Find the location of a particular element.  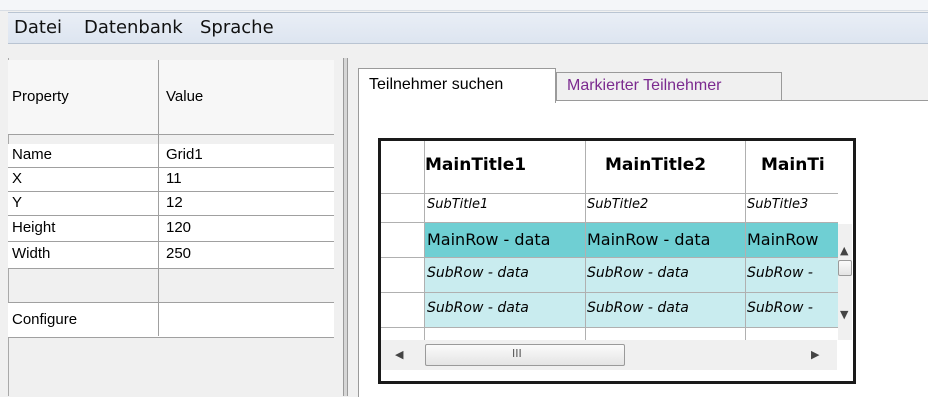

scroll-up-icon: ▲ is located at coordinates (844, 250).